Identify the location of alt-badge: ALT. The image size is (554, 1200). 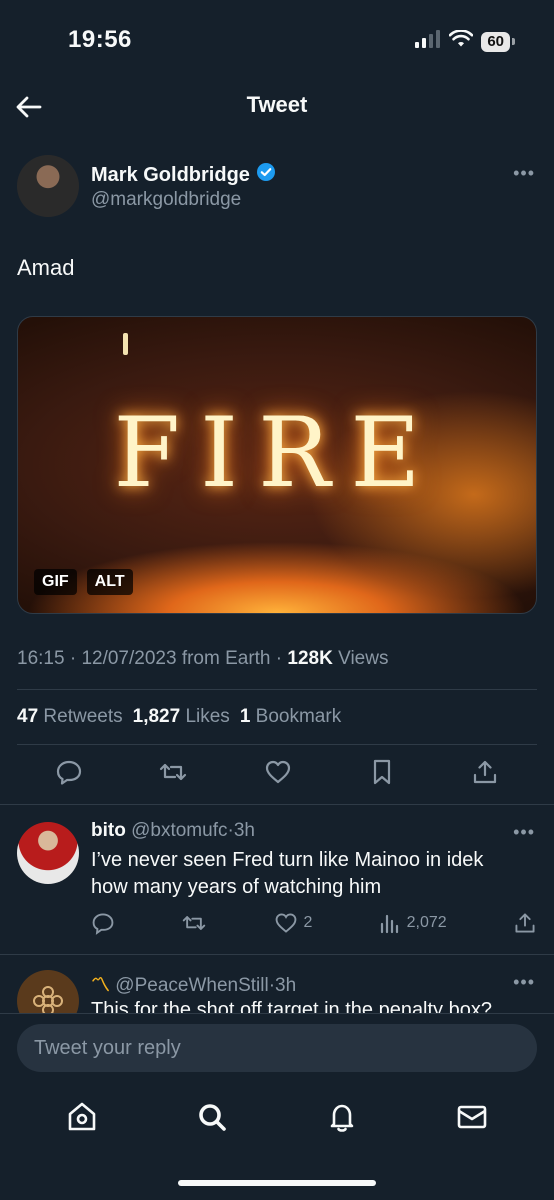
(109, 582).